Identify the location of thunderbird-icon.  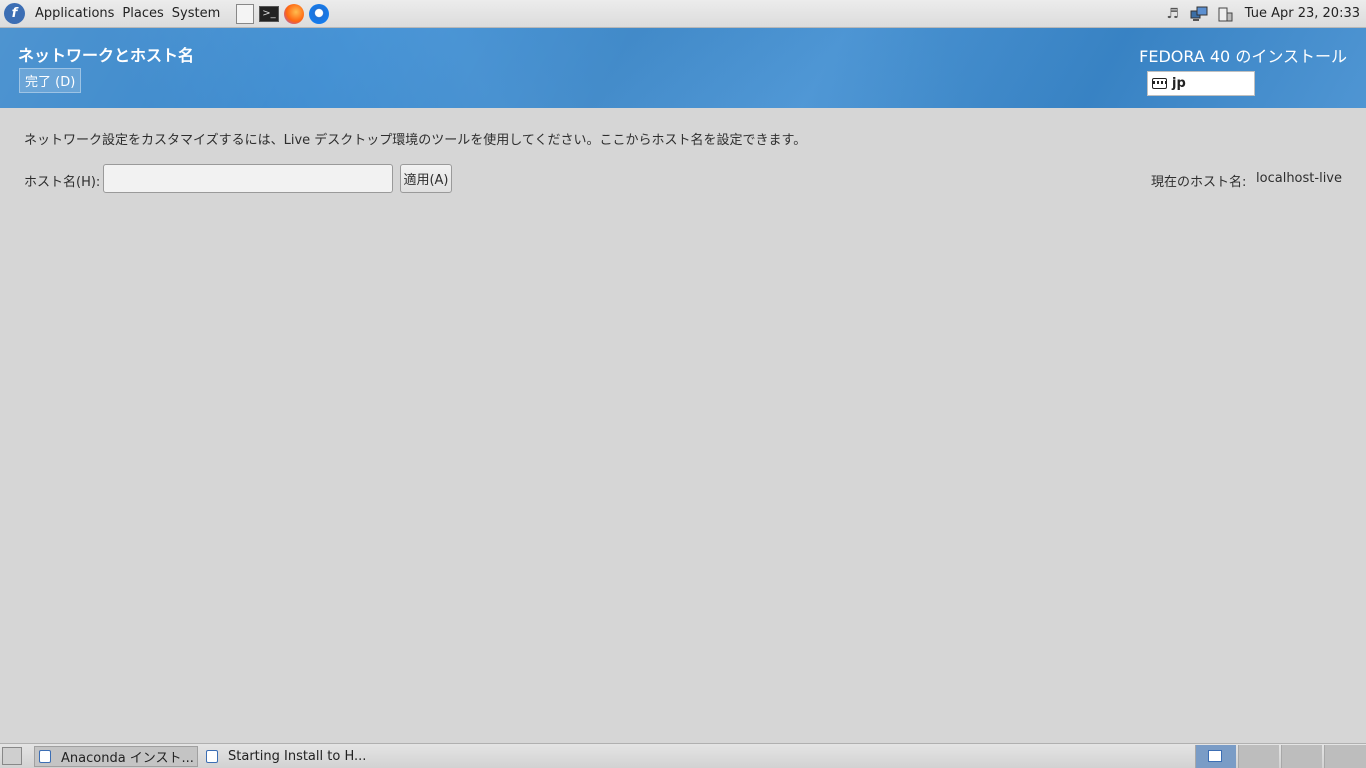
(319, 13).